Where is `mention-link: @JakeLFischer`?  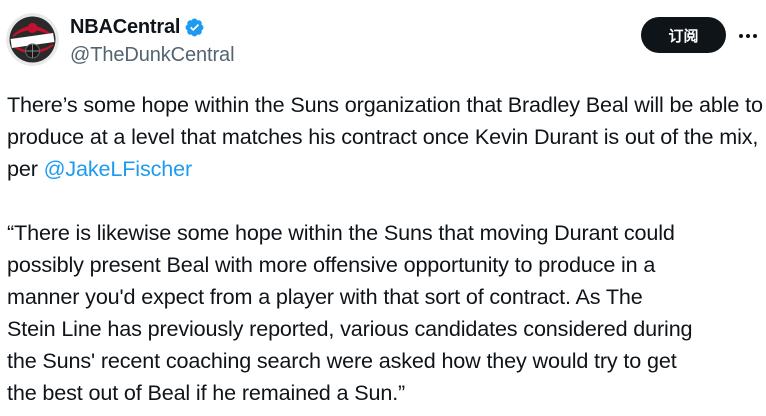 mention-link: @JakeLFischer is located at coordinates (118, 168).